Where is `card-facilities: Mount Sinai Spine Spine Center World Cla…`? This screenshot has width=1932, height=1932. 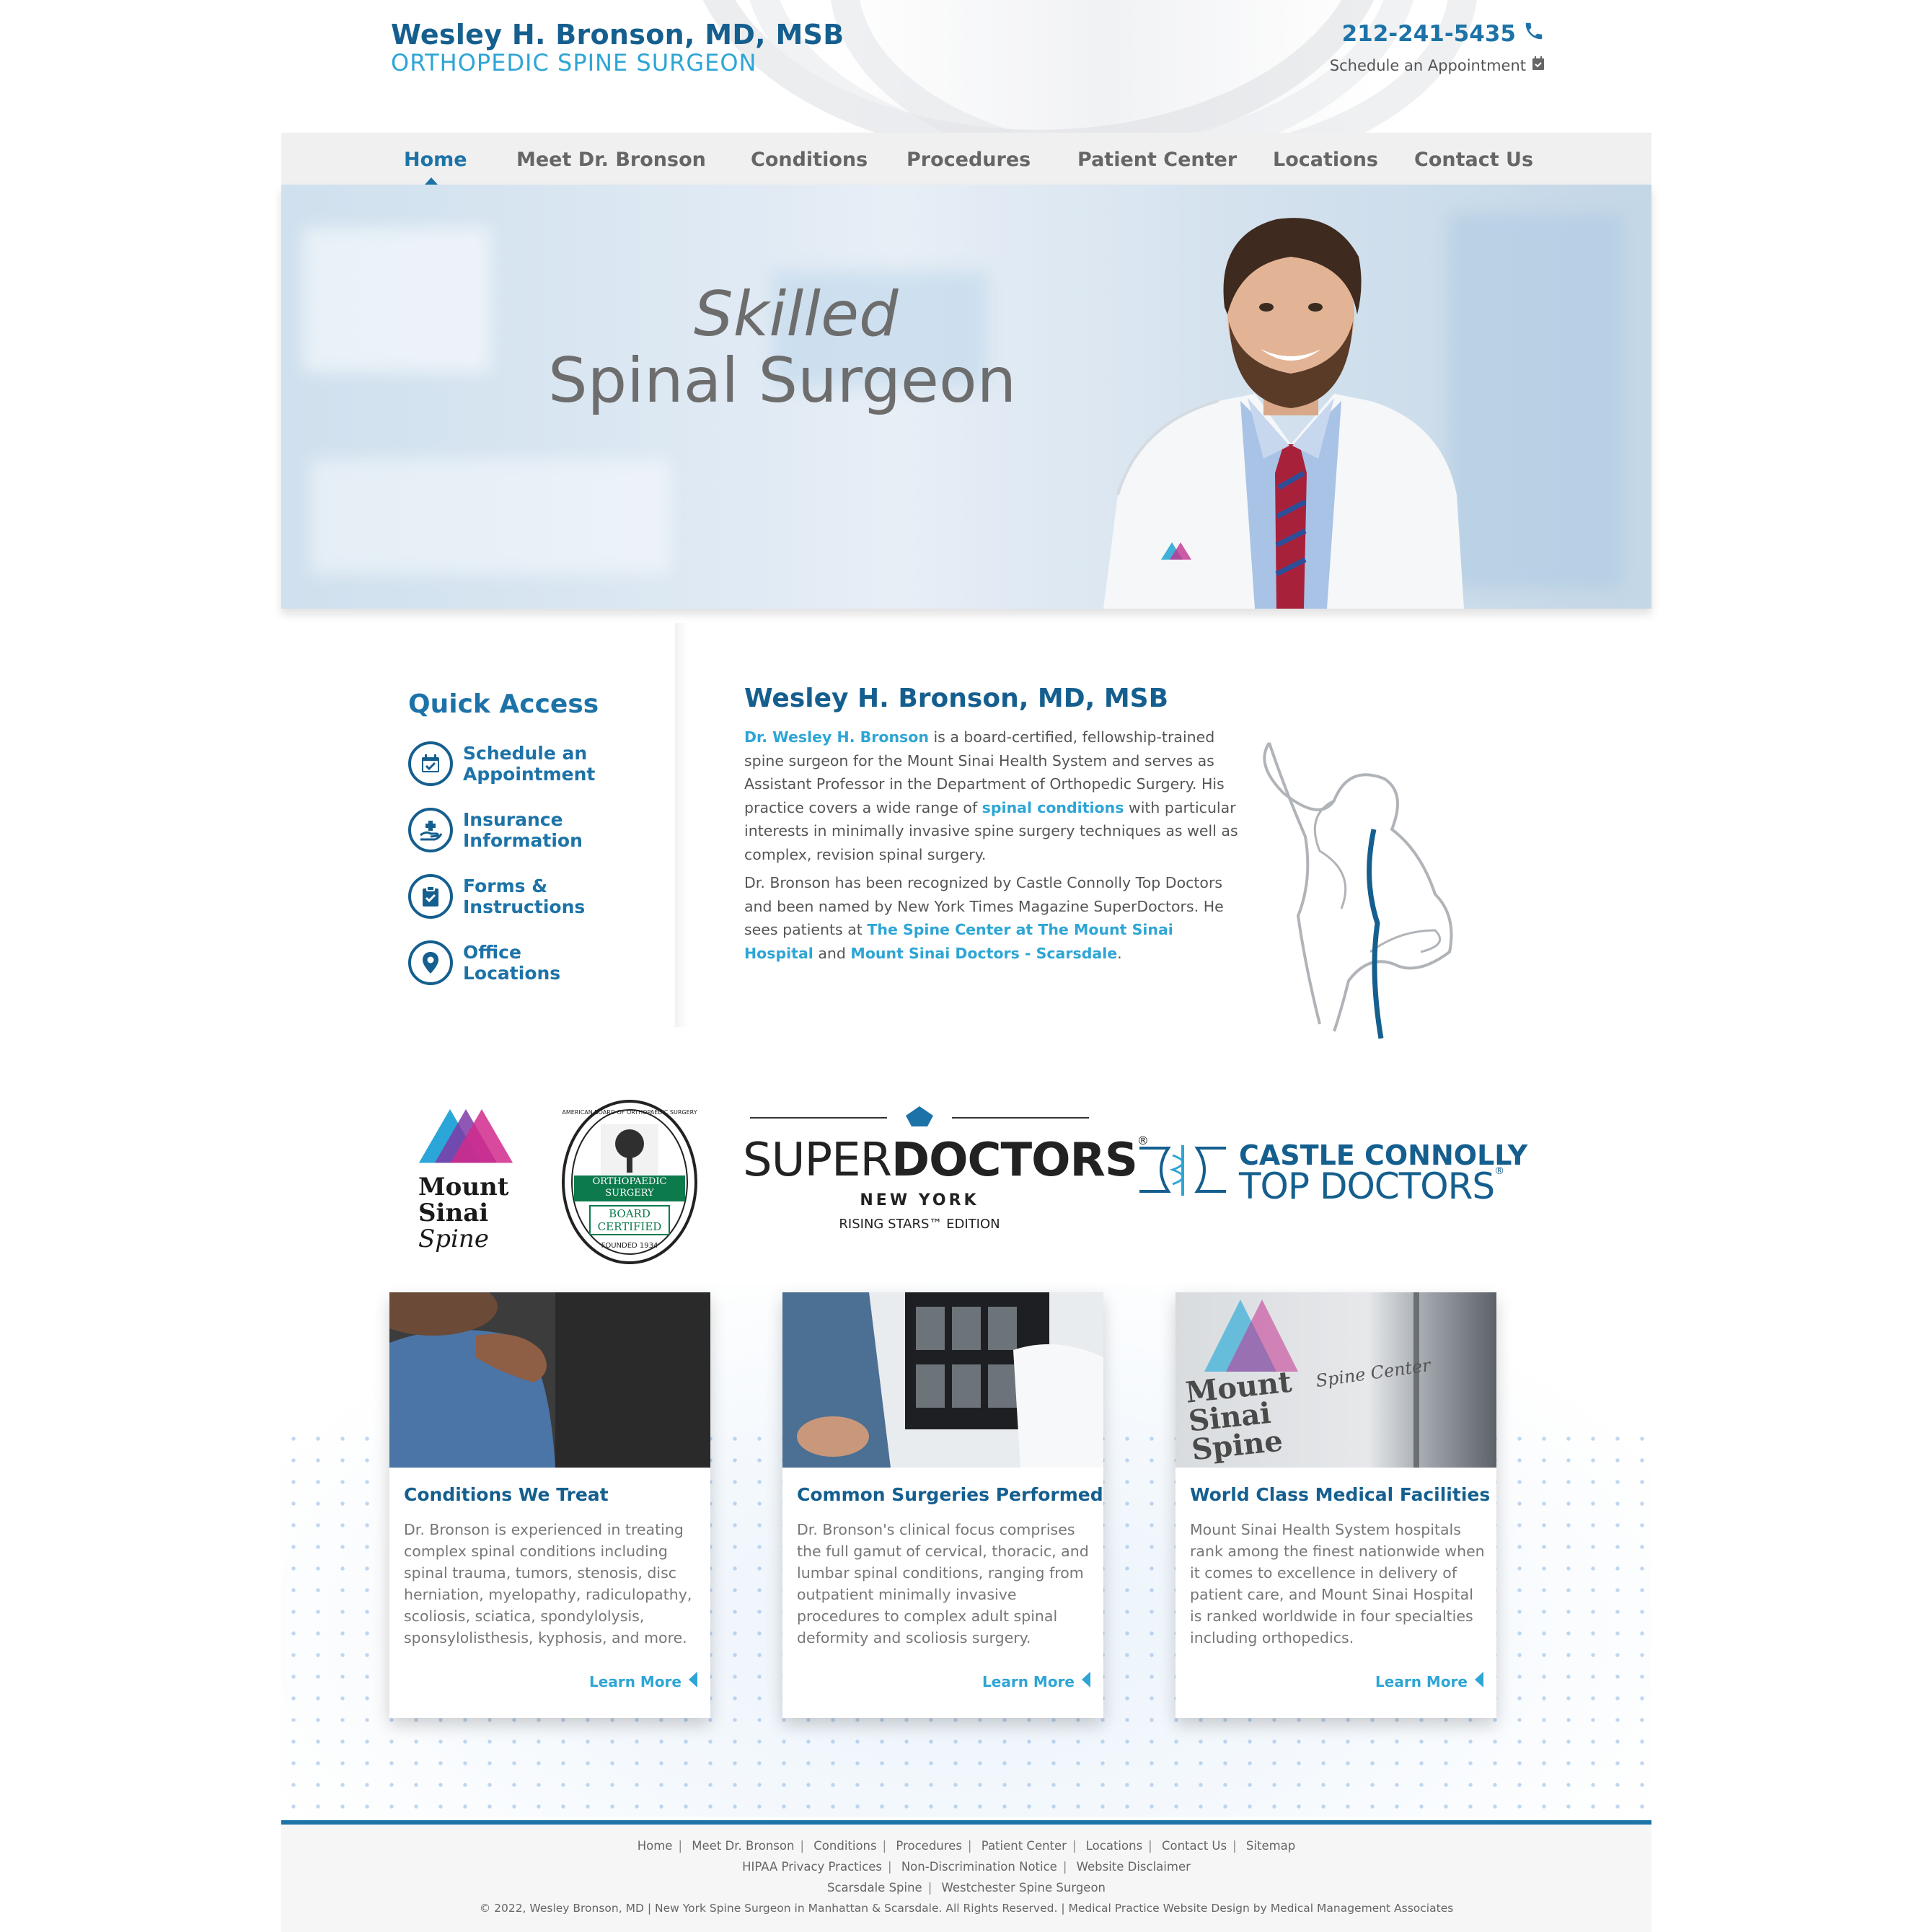
card-facilities: Mount Sinai Spine Spine Center World Cla… is located at coordinates (1335, 1505).